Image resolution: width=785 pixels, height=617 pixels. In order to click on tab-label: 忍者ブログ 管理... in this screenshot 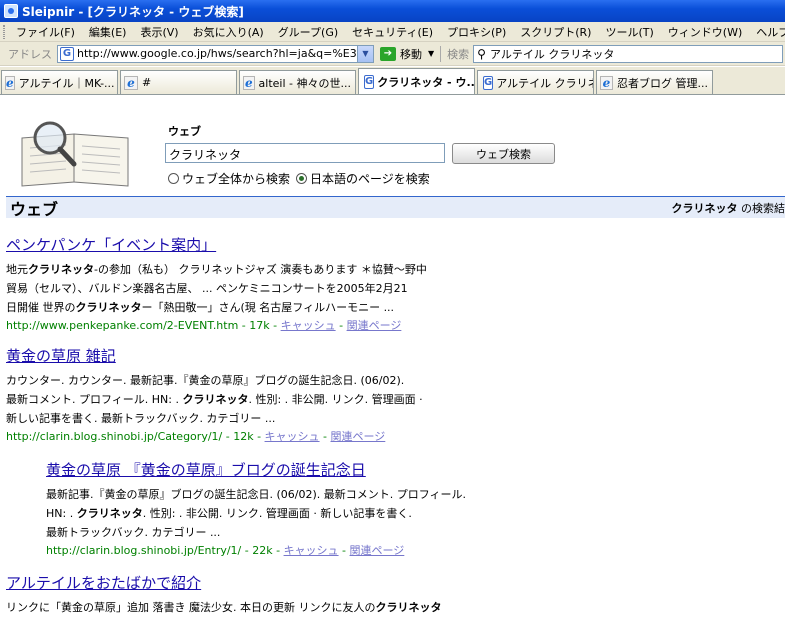, I will do `click(662, 83)`.